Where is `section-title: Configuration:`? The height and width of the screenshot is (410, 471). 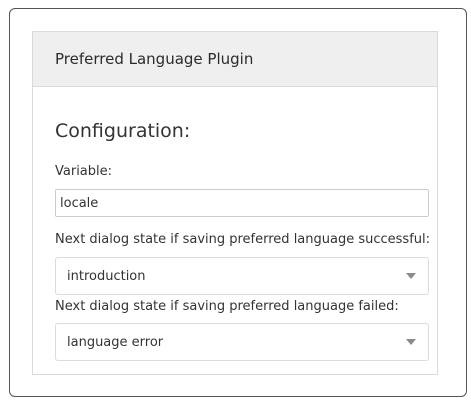 section-title: Configuration: is located at coordinates (123, 131).